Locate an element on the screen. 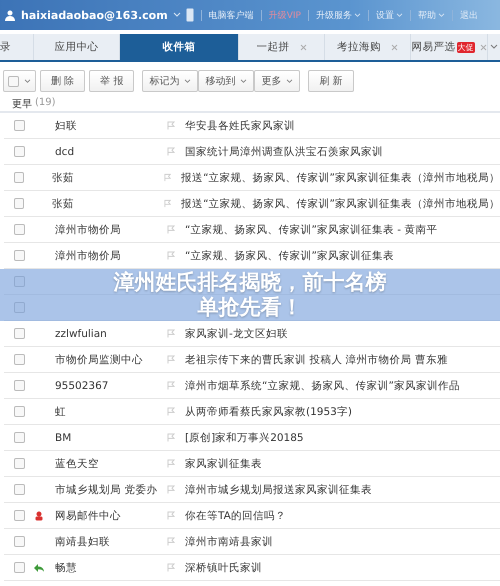 This screenshot has width=500, height=586. email-subject: 国家统计局漳州调查队洪宝石羡家风家训 is located at coordinates (284, 151).